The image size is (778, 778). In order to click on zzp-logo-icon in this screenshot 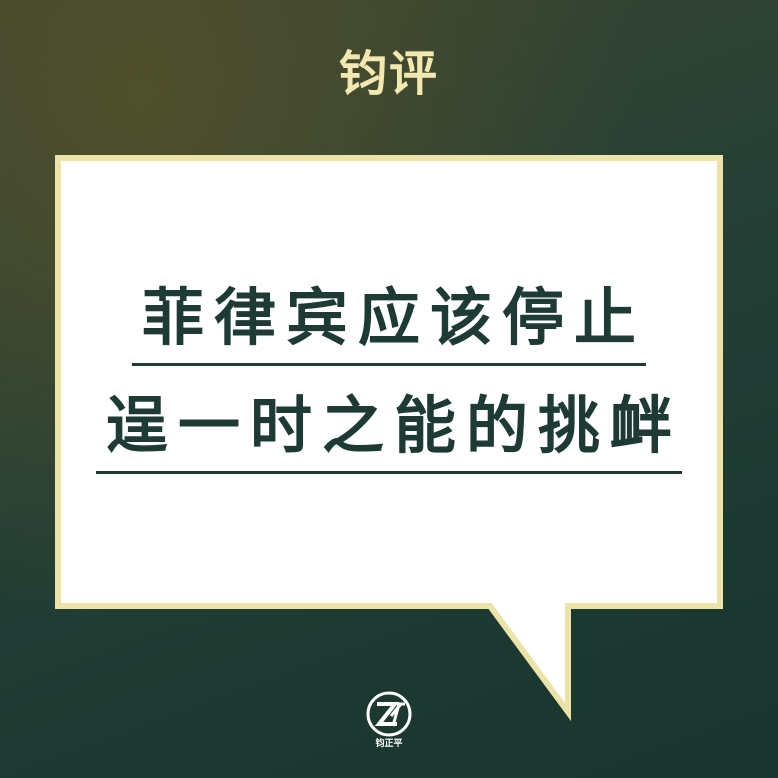, I will do `click(389, 714)`.